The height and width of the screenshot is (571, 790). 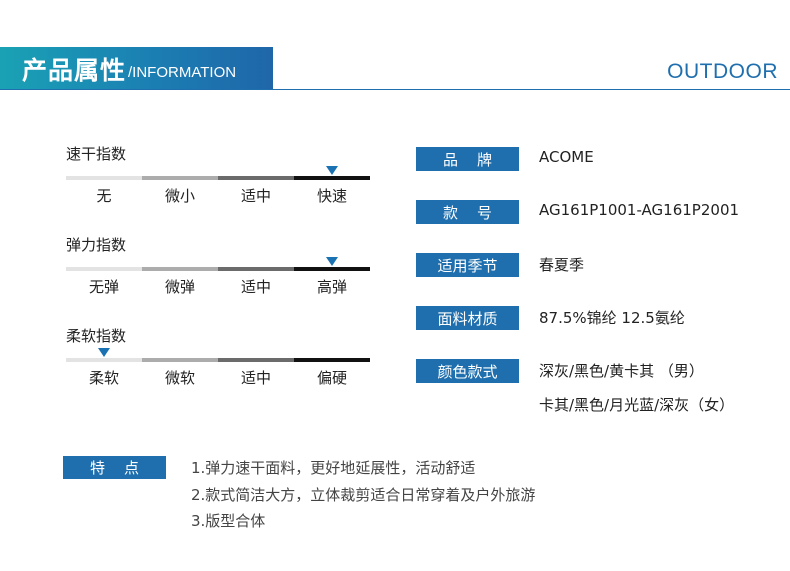 What do you see at coordinates (467, 159) in the screenshot?
I see `attr-label: 品 牌` at bounding box center [467, 159].